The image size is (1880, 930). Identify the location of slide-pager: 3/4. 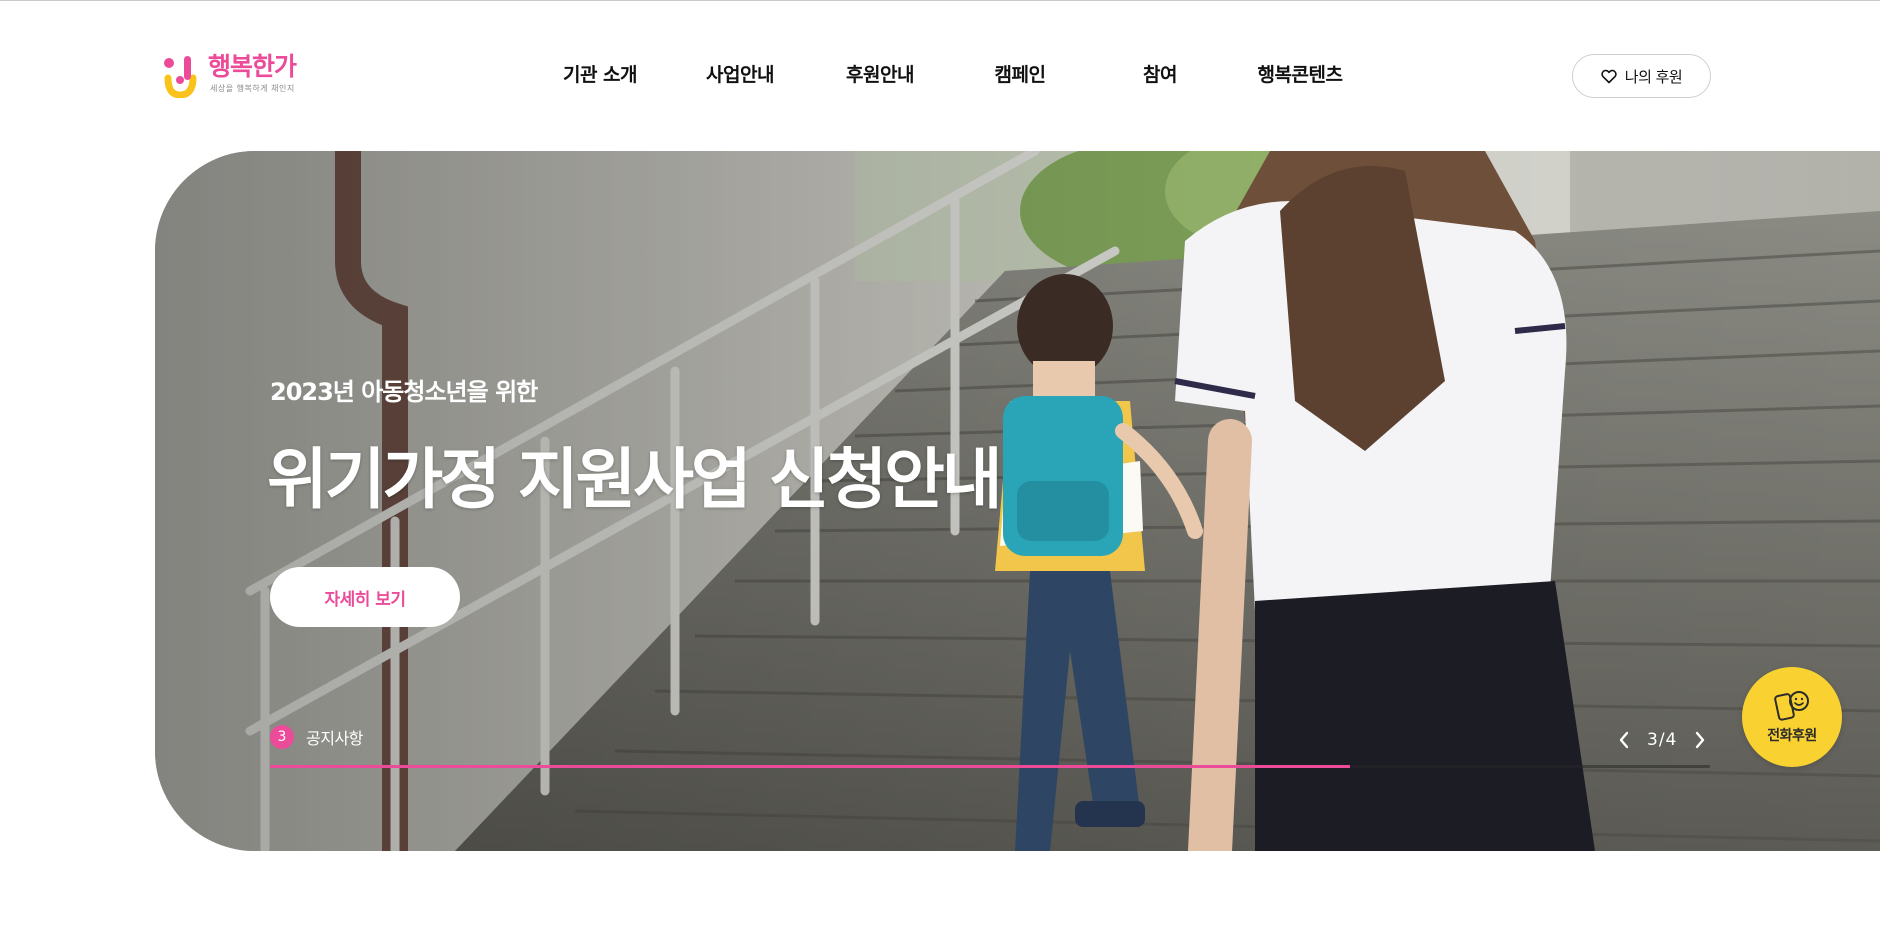
(1662, 740).